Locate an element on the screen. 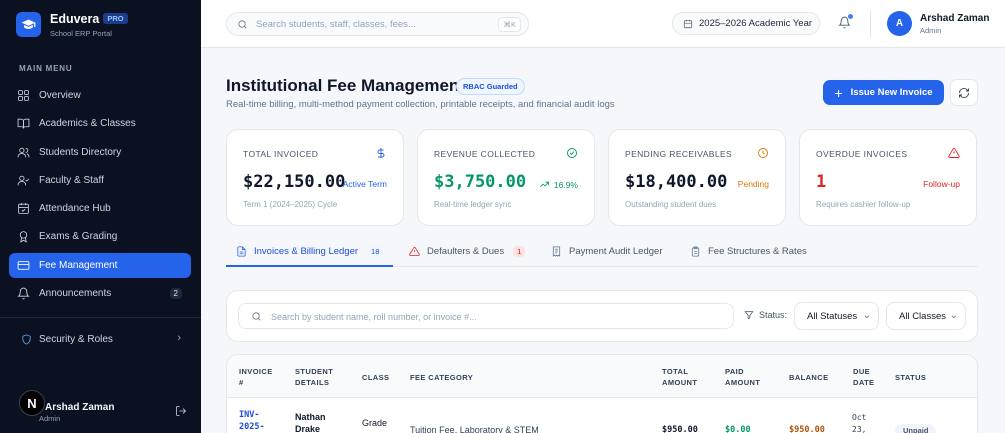 The height and width of the screenshot is (433, 1005). class-select: All Classes ⌄ is located at coordinates (926, 316).